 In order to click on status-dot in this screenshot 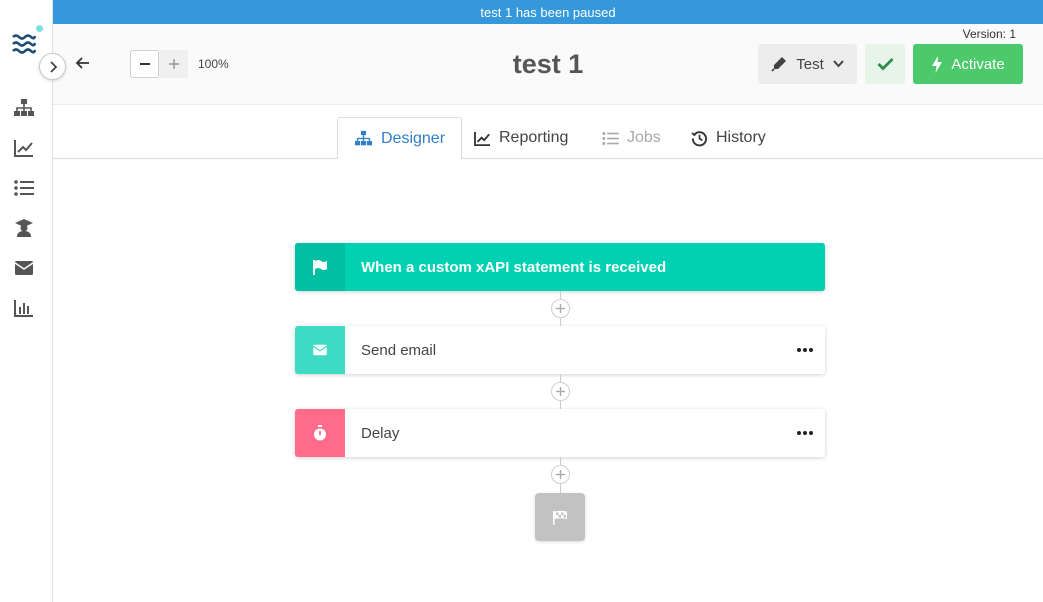, I will do `click(39, 28)`.